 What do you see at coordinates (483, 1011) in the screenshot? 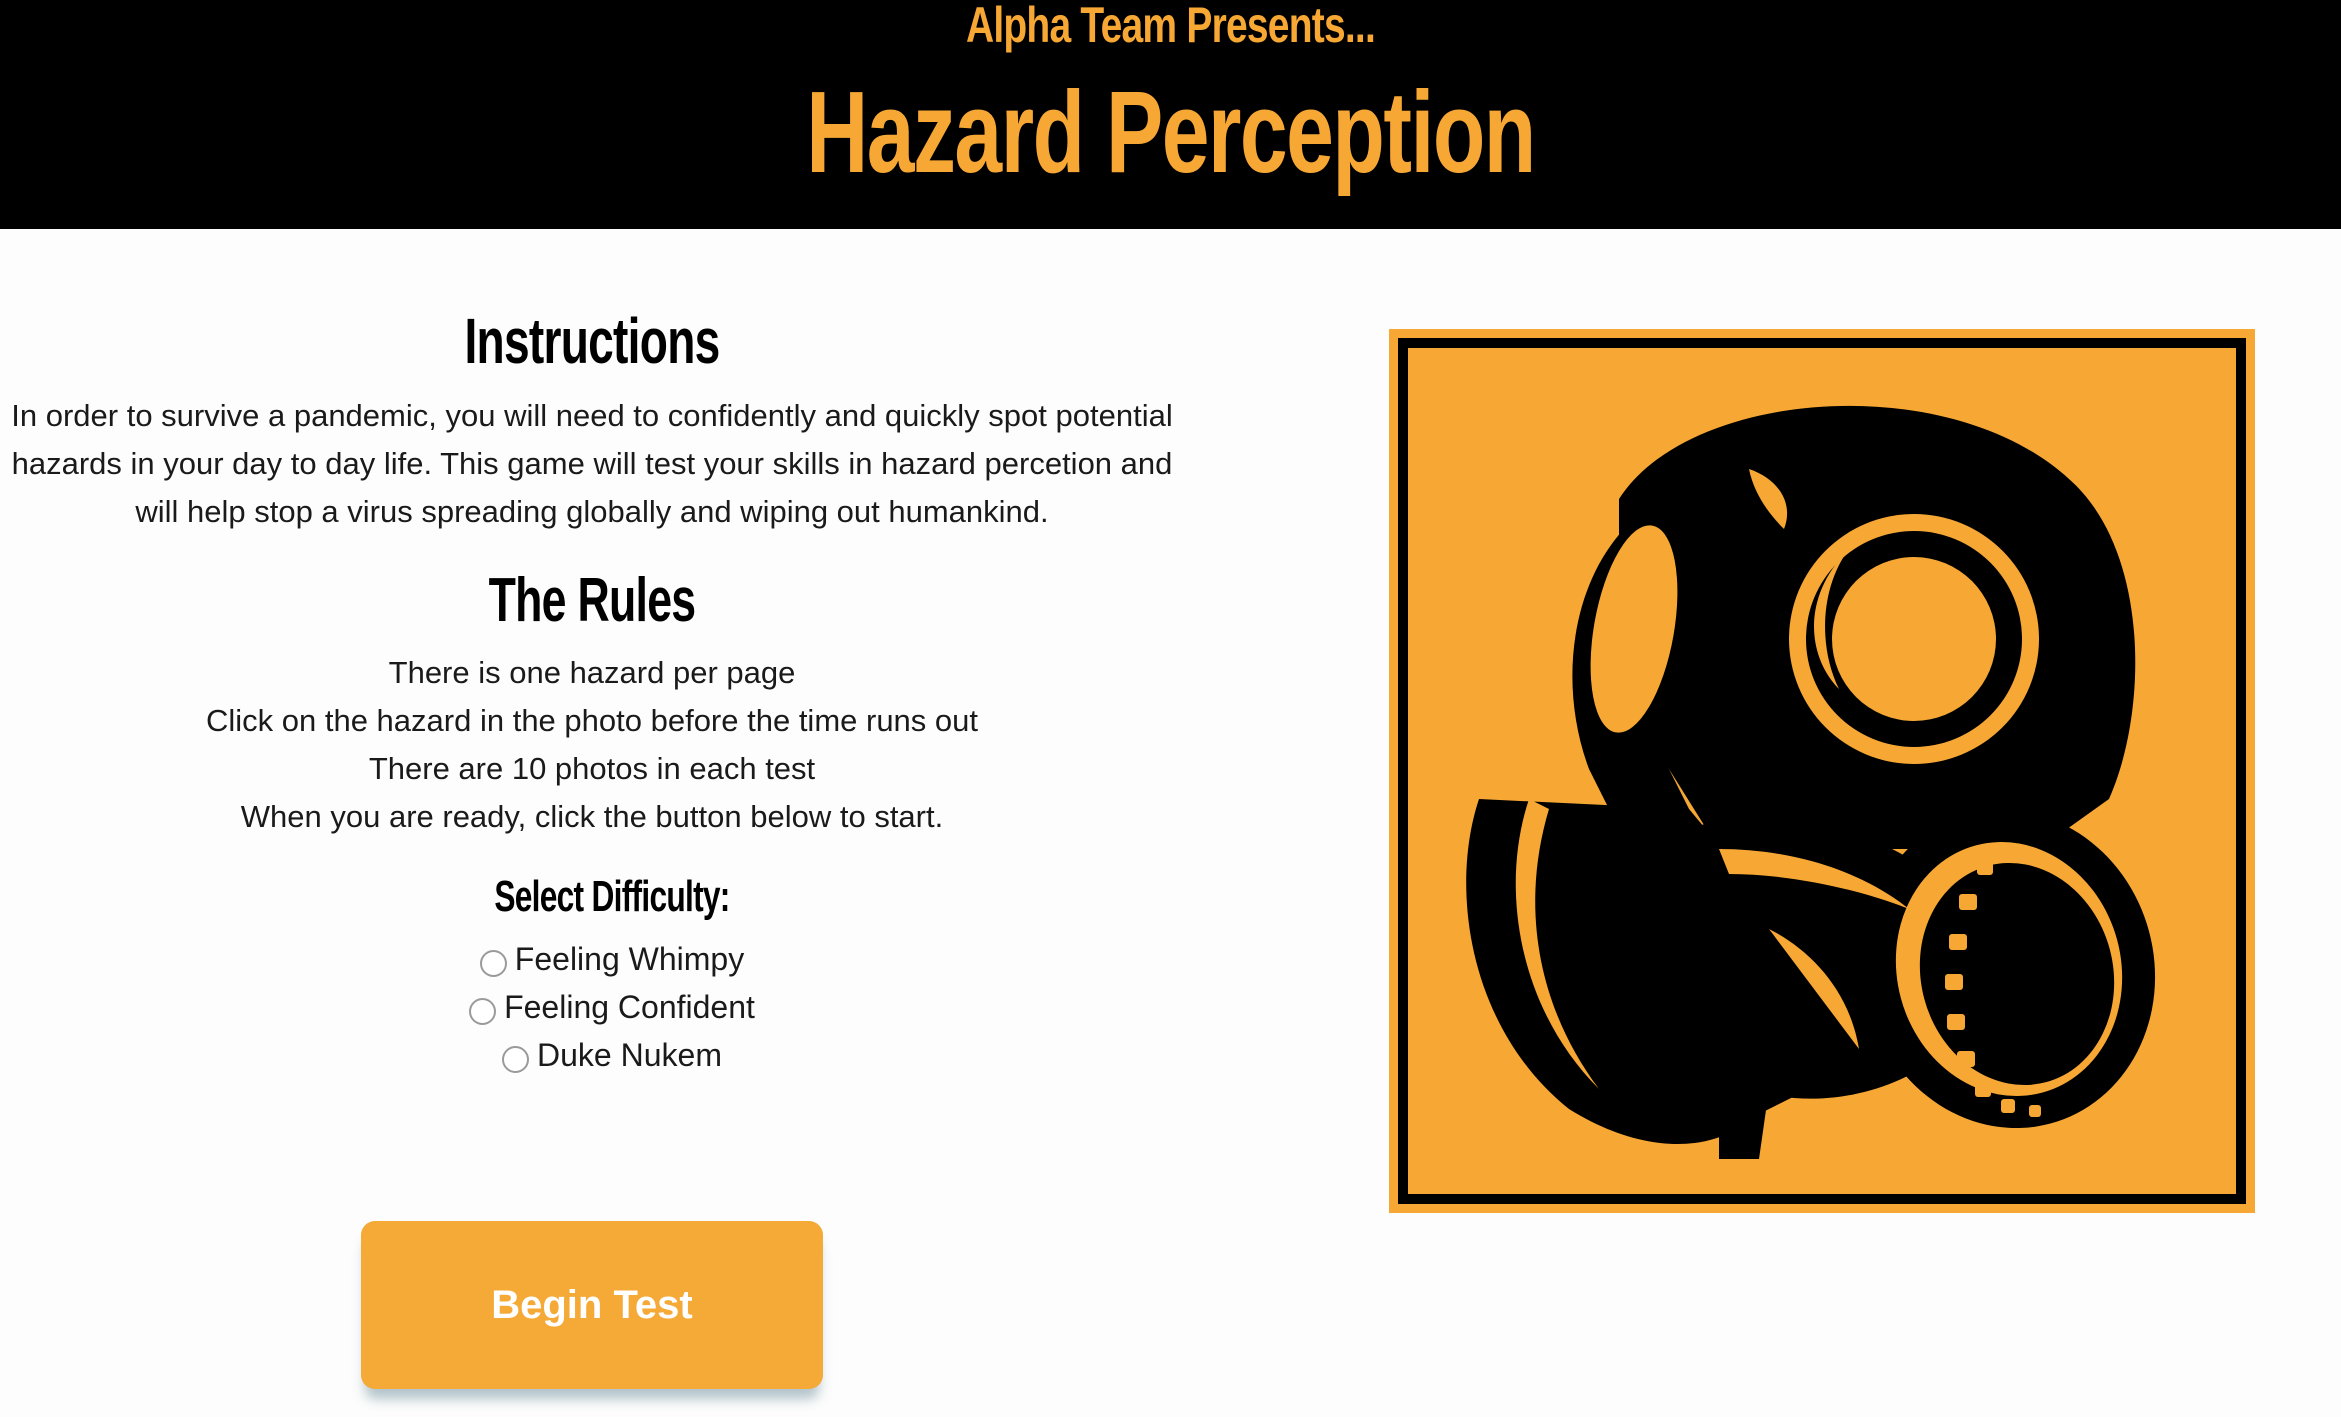
I see `difficulty-radio-confident` at bounding box center [483, 1011].